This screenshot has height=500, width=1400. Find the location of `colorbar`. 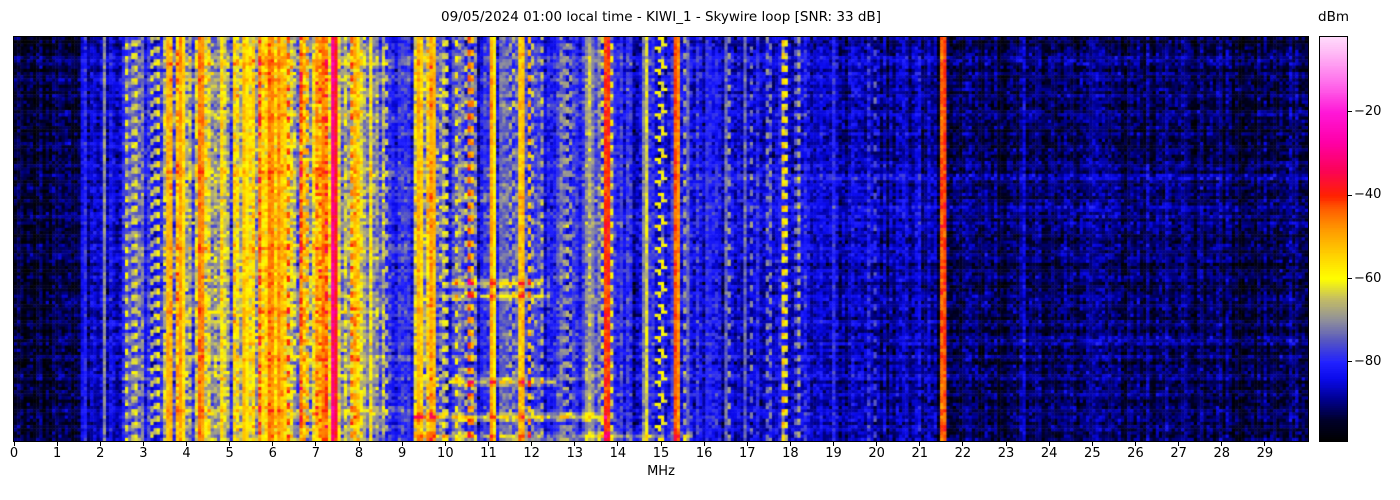

colorbar is located at coordinates (1333, 239).